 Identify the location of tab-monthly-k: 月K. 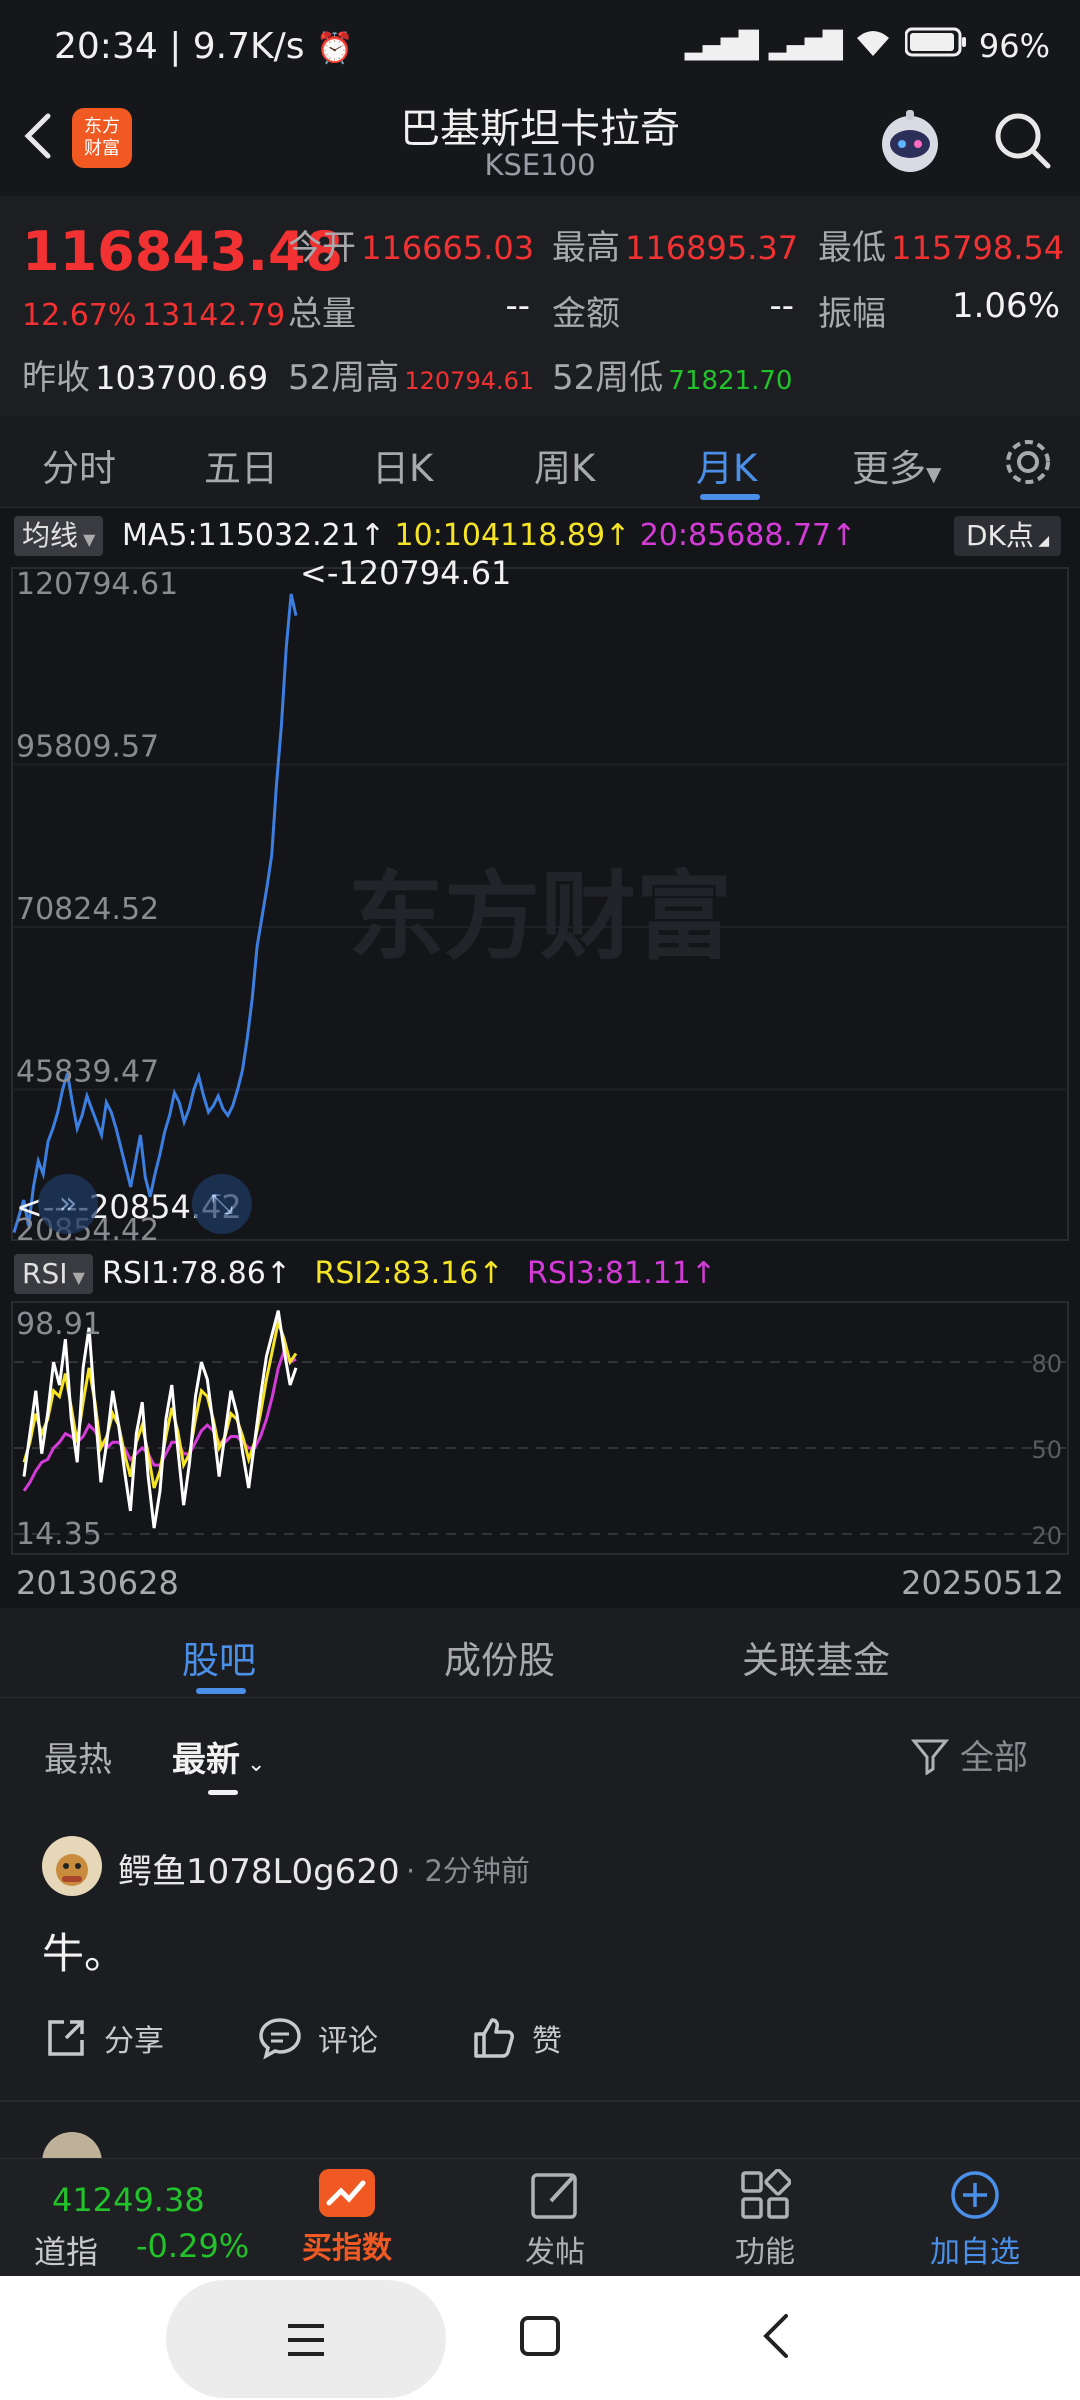
(726, 465).